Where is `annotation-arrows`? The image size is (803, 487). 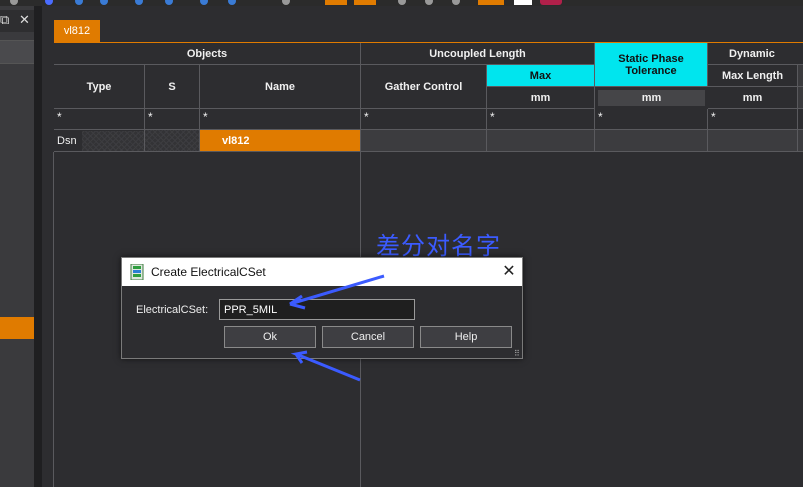 annotation-arrows is located at coordinates (337, 328).